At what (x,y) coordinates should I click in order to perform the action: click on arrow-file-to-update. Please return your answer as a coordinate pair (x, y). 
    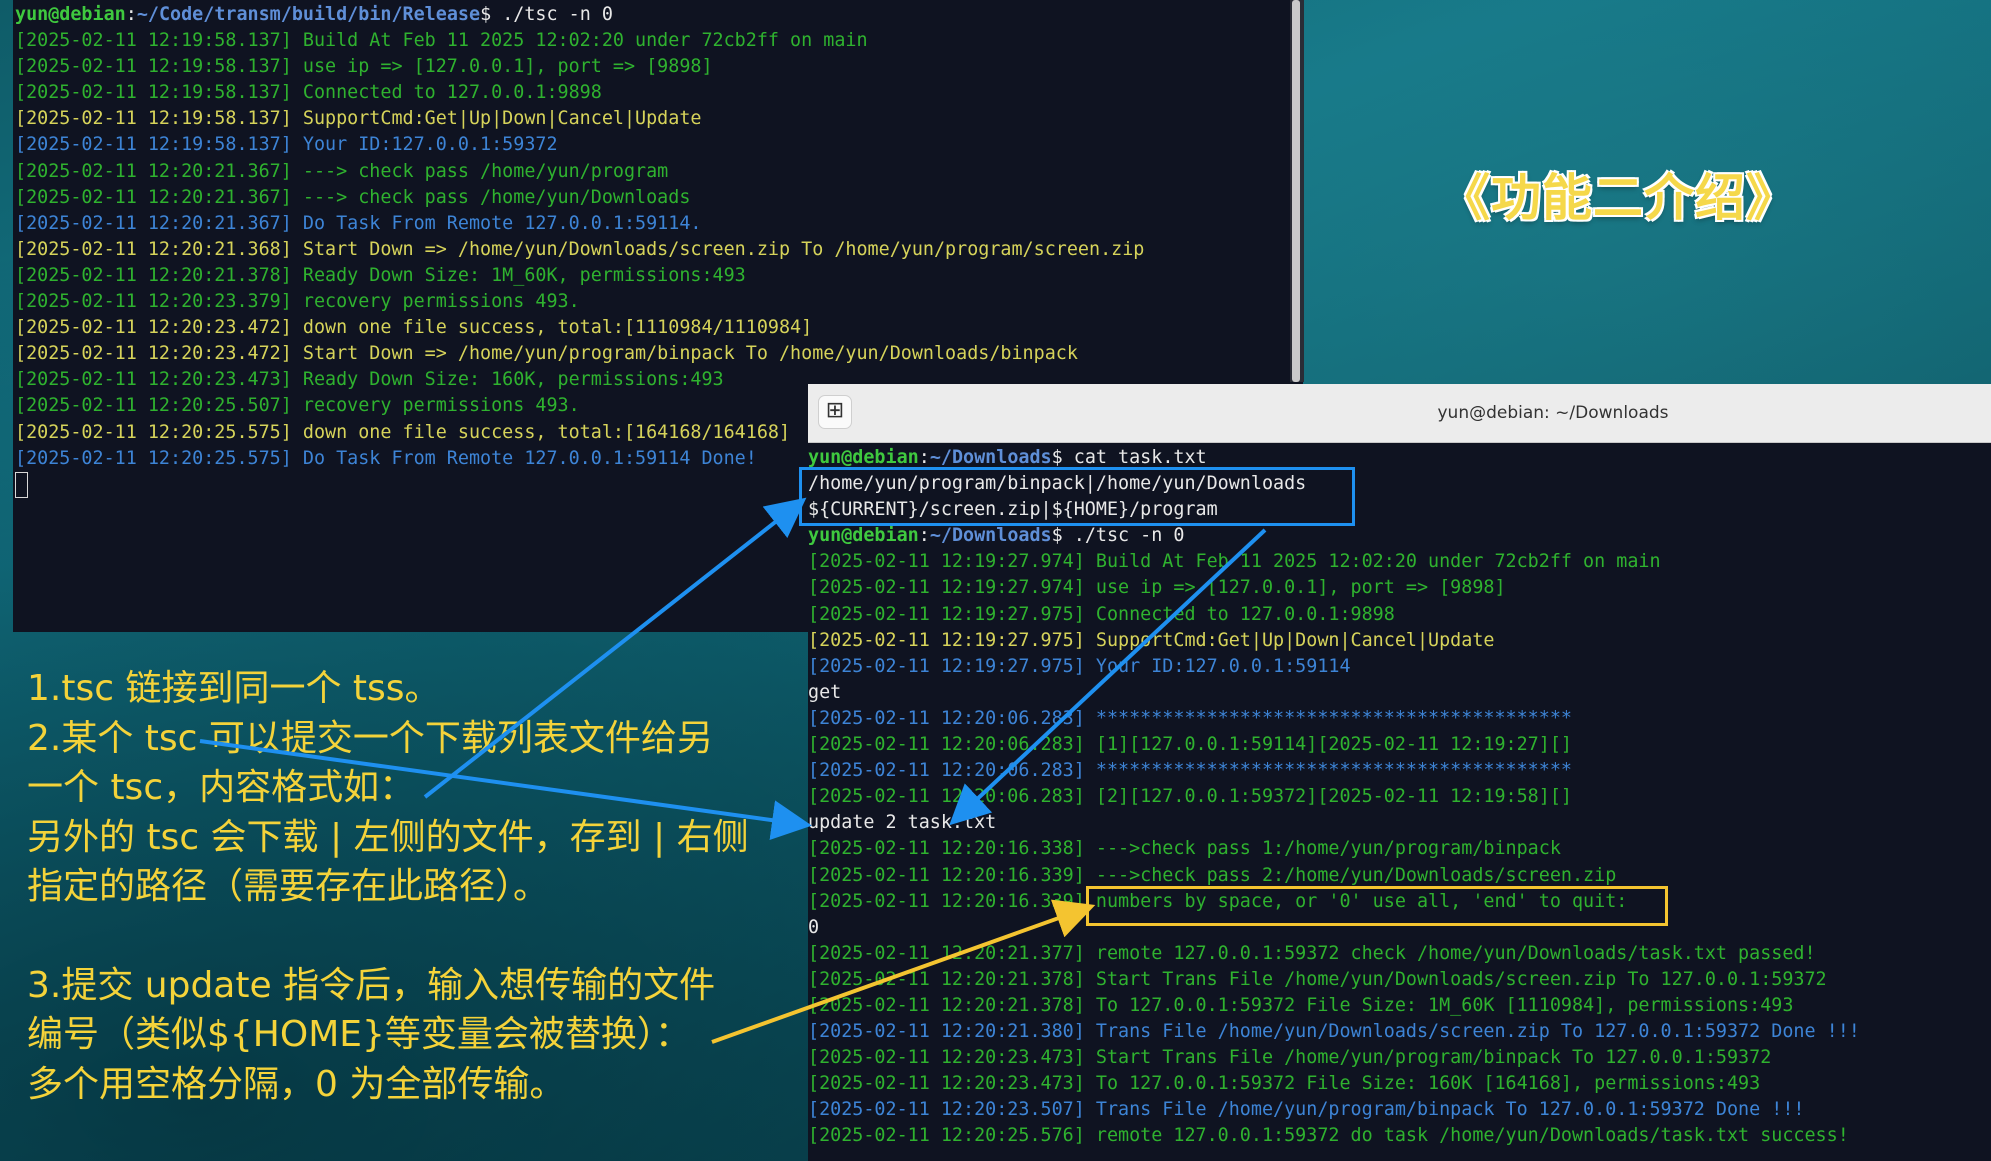
    Looking at the image, I should click on (1108, 677).